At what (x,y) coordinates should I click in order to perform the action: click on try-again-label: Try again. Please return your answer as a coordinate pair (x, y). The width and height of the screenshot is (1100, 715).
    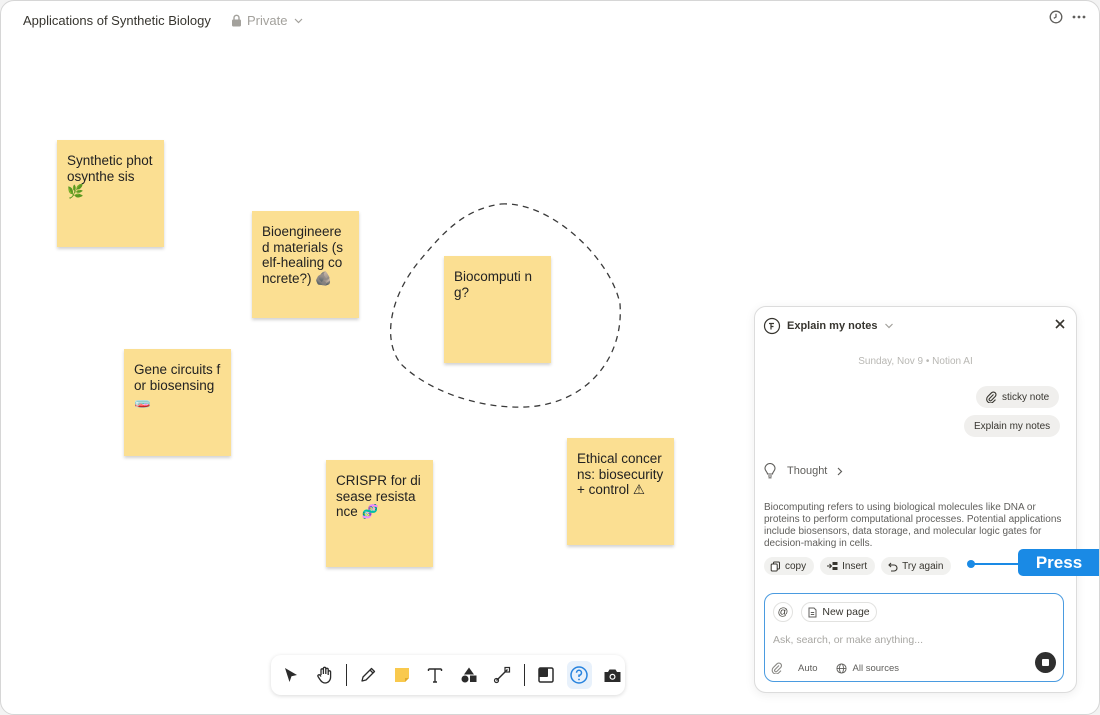
    Looking at the image, I should click on (923, 566).